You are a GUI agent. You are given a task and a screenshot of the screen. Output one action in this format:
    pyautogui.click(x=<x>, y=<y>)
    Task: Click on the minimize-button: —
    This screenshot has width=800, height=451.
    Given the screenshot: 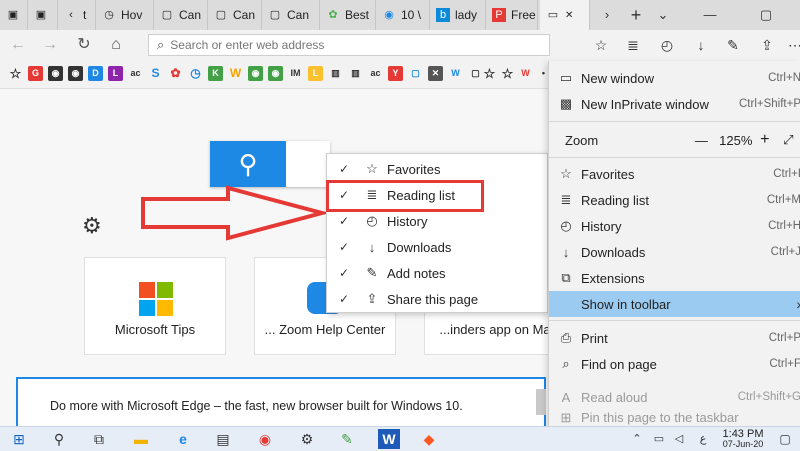 What is the action you would take?
    pyautogui.click(x=710, y=15)
    